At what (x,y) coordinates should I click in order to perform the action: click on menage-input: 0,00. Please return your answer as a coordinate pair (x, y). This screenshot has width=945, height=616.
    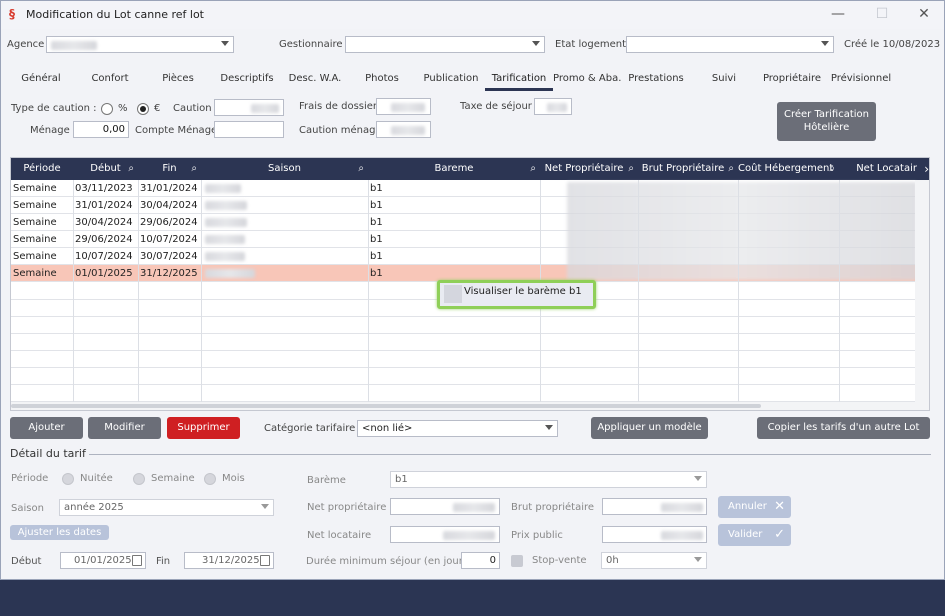
    Looking at the image, I should click on (101, 129).